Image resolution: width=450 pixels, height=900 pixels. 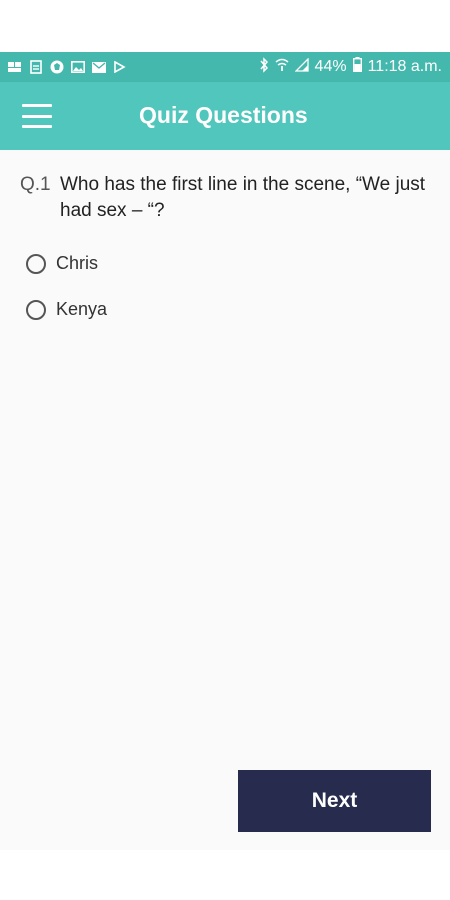 What do you see at coordinates (225, 67) in the screenshot?
I see `status-bar: 44% 11:18 a.m.` at bounding box center [225, 67].